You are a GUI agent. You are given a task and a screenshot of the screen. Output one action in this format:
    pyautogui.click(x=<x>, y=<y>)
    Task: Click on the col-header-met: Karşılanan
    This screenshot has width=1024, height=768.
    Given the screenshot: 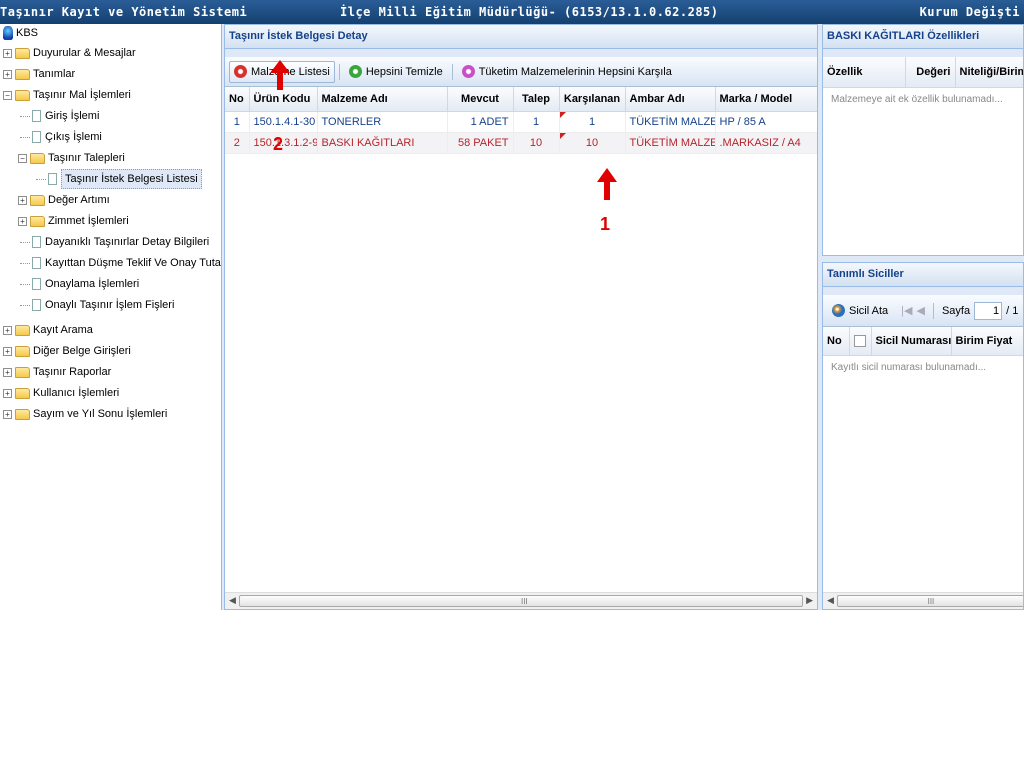 What is the action you would take?
    pyautogui.click(x=592, y=99)
    